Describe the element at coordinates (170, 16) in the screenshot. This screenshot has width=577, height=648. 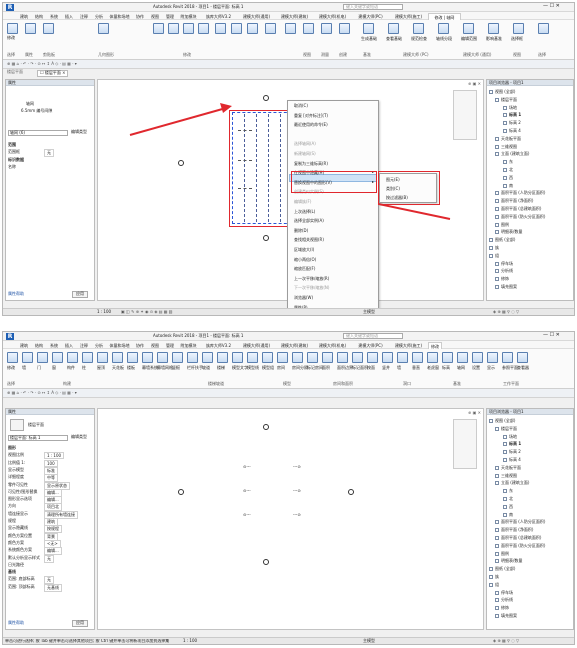
I see `ribbon-tab: 管理` at that location.